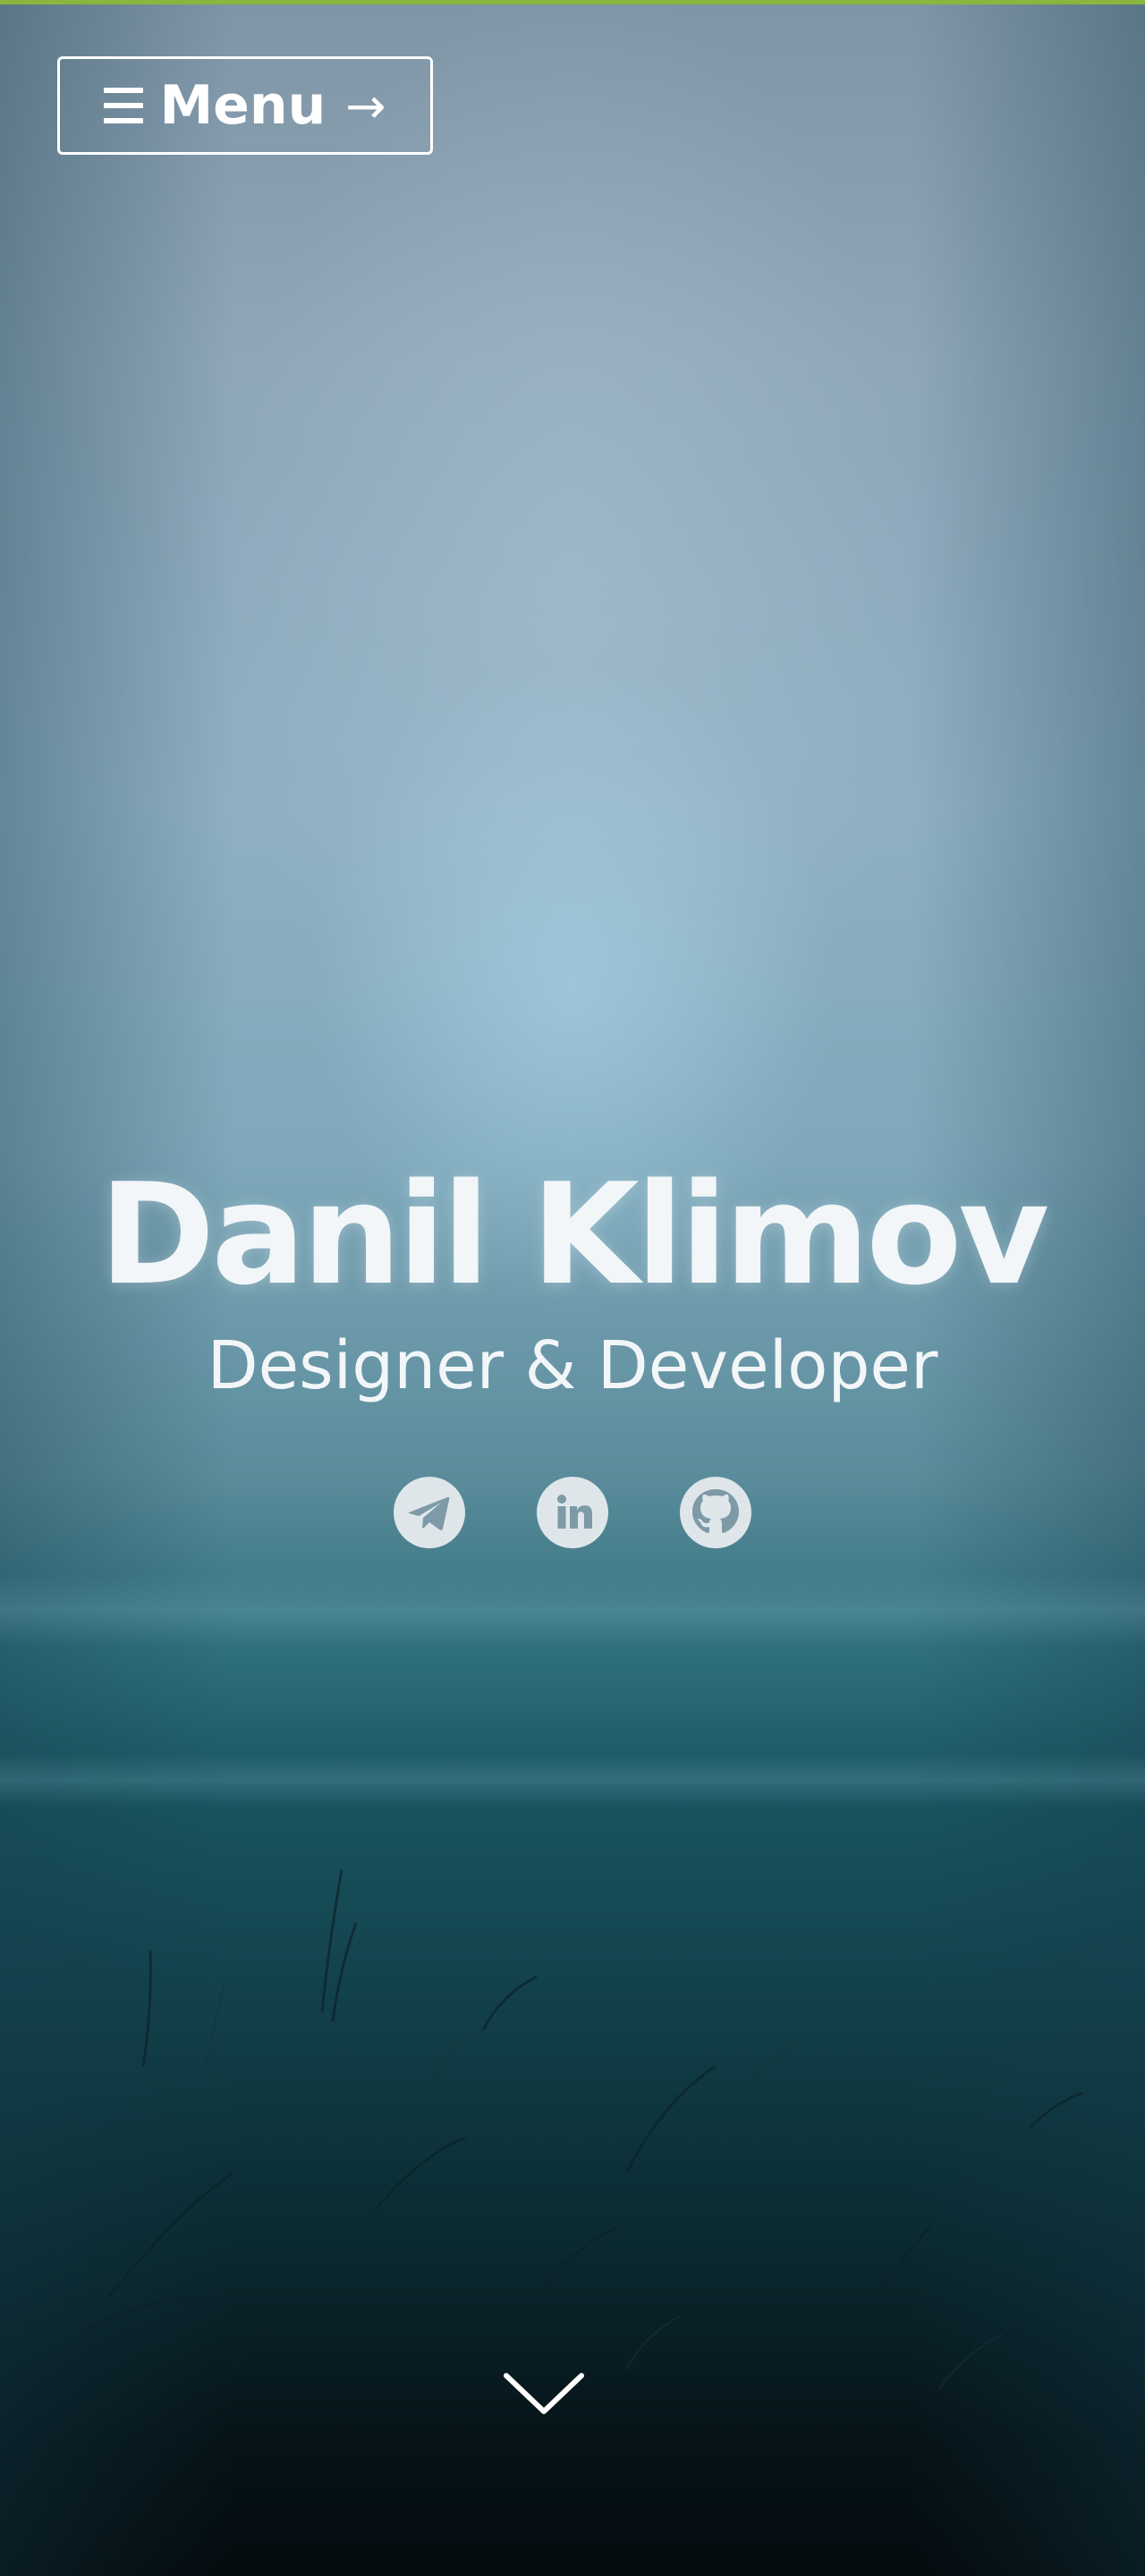 The image size is (1145, 2576). What do you see at coordinates (572, 1365) in the screenshot?
I see `page-subtitle: Designer & Developer` at bounding box center [572, 1365].